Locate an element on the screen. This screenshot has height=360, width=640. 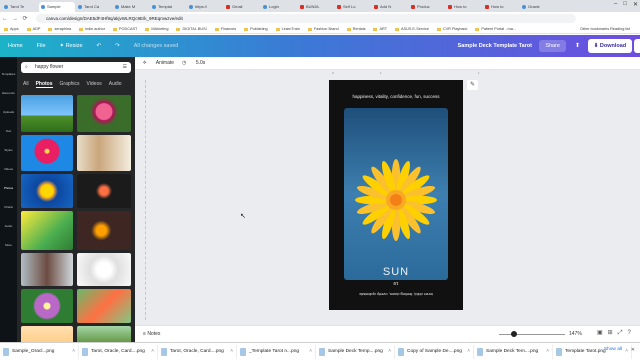
download-item: _Template Tarot n...png ˄ is located at coordinates (276, 351).